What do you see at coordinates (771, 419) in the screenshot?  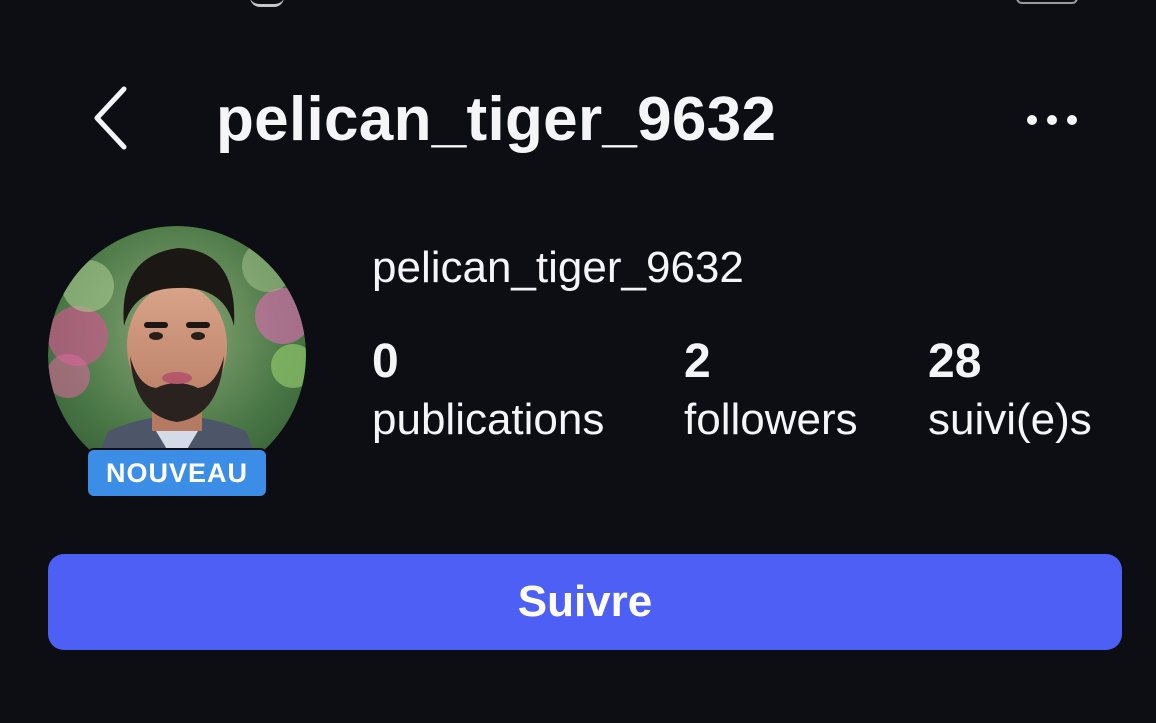 I see `stat-label: followers` at bounding box center [771, 419].